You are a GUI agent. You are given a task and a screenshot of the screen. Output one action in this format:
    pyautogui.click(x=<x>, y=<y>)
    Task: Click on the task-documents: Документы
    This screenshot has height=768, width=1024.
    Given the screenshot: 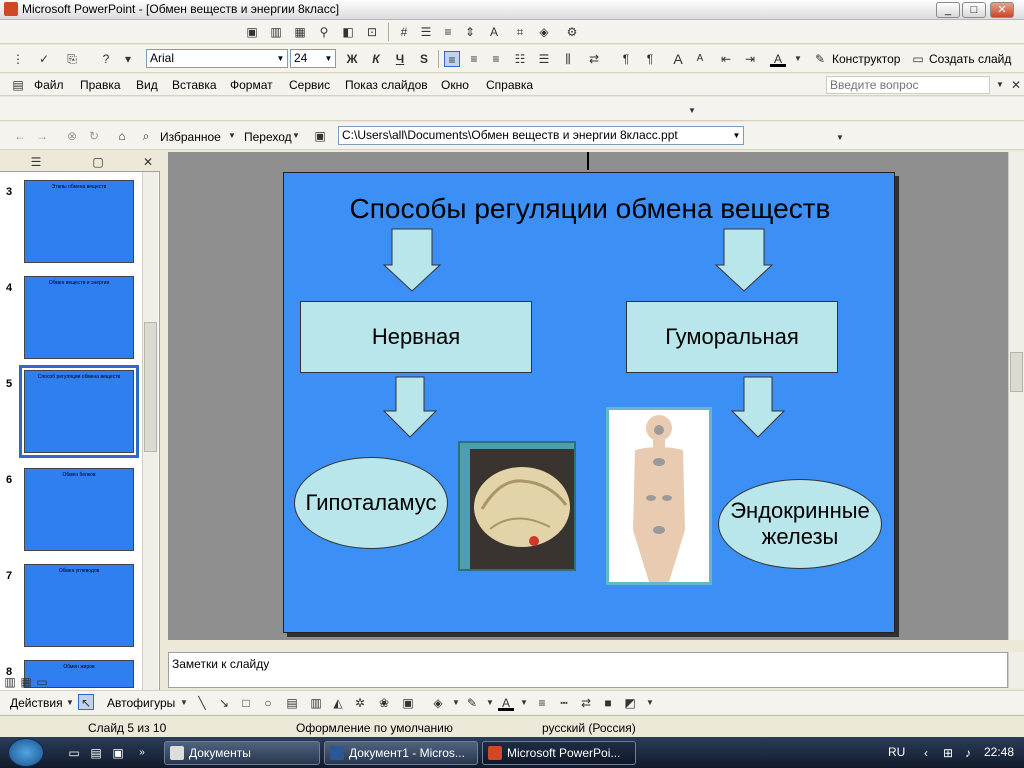 What is the action you would take?
    pyautogui.click(x=242, y=753)
    